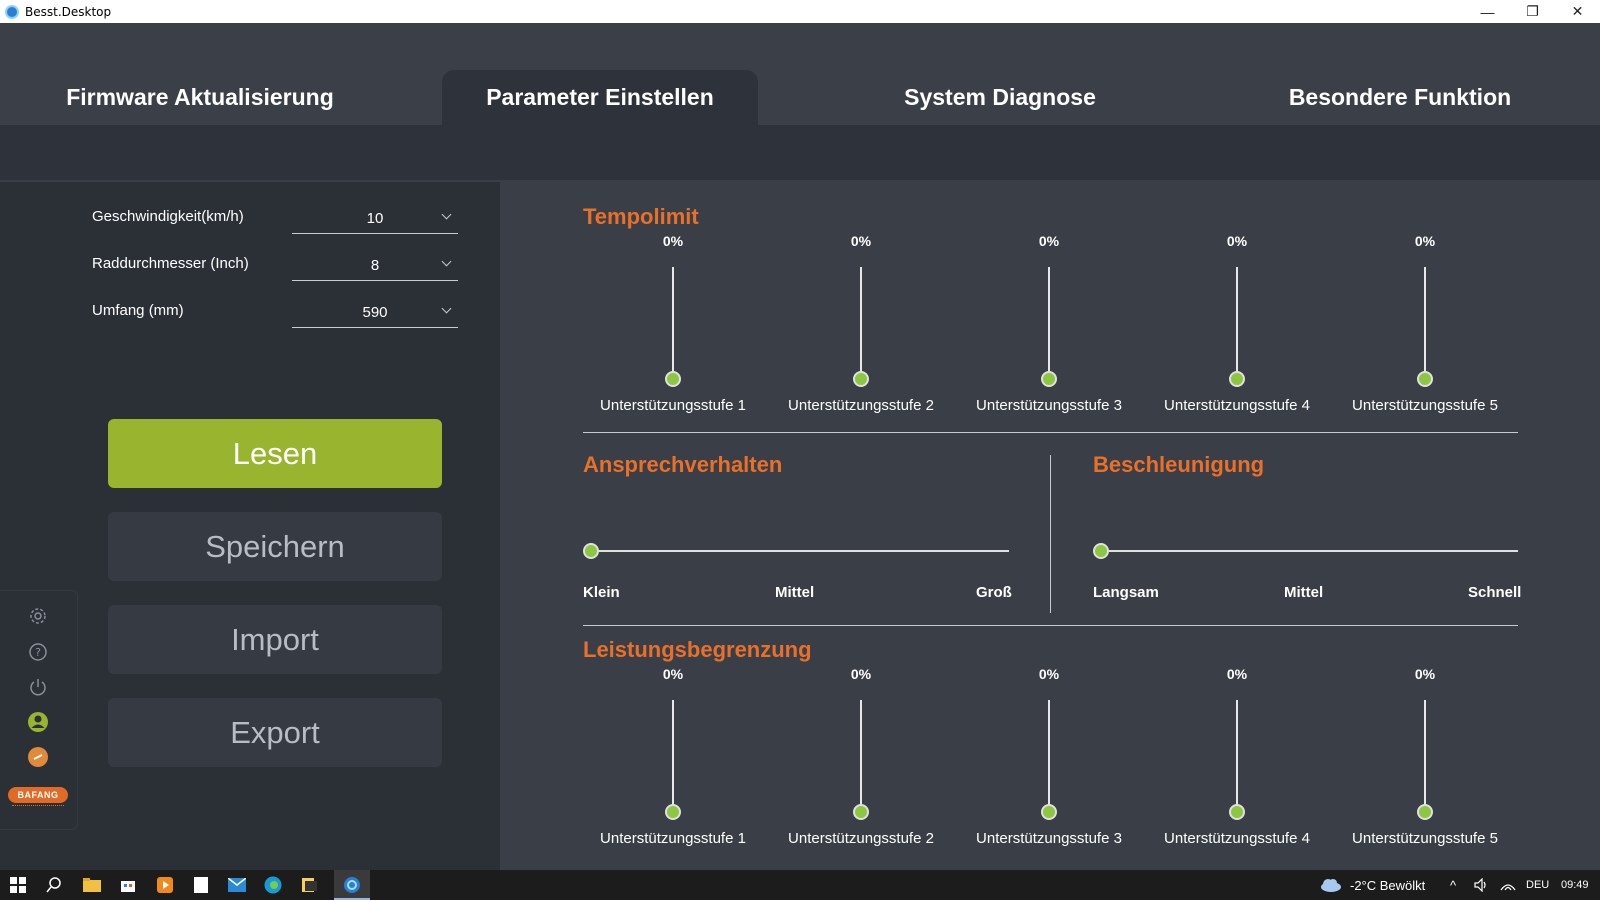 This screenshot has width=1600, height=900. What do you see at coordinates (1537, 885) in the screenshot?
I see `language-indicator: DEU` at bounding box center [1537, 885].